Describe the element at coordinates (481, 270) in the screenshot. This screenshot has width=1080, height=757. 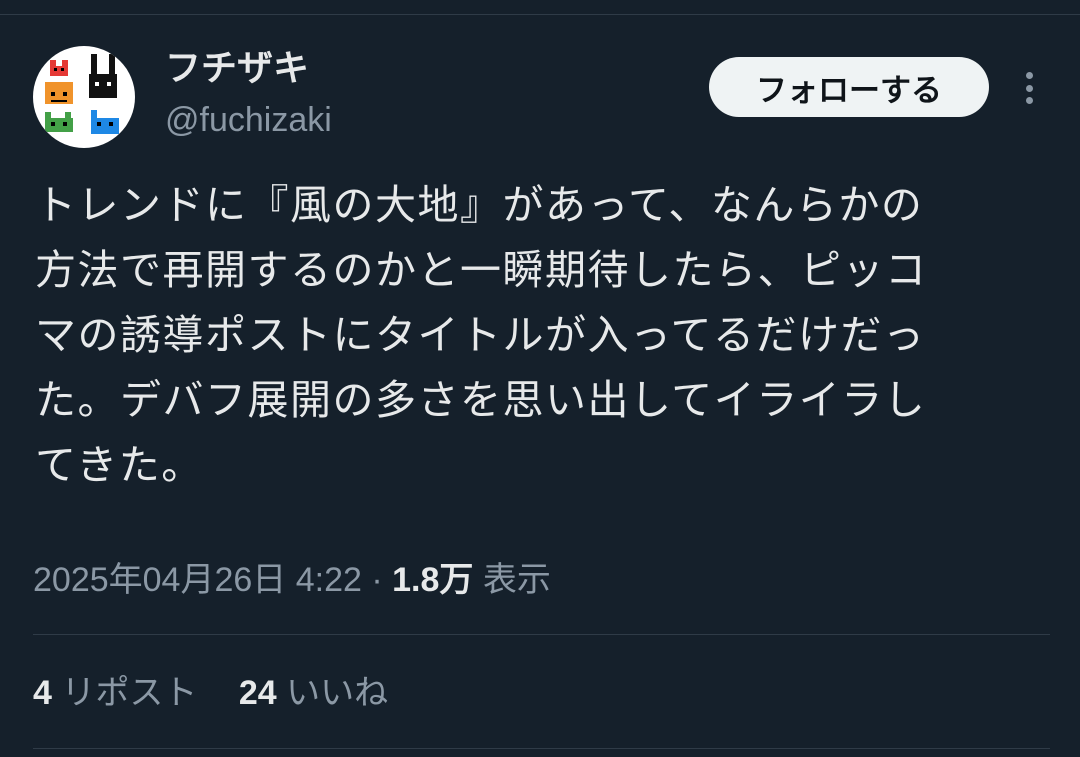
I see `tweet-text-line: 方法で再開するのかと一瞬期待したら、ピッコ` at that location.